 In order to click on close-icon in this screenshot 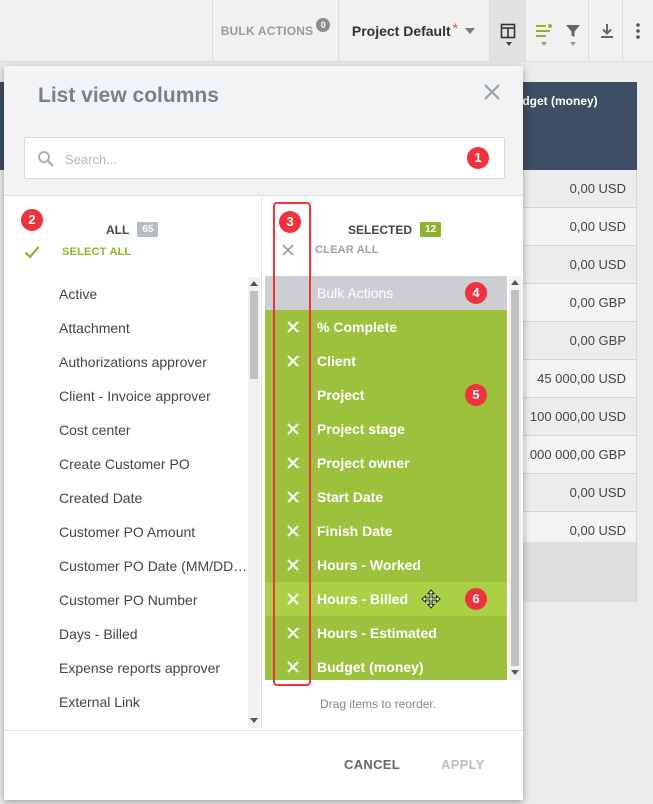, I will do `click(492, 92)`.